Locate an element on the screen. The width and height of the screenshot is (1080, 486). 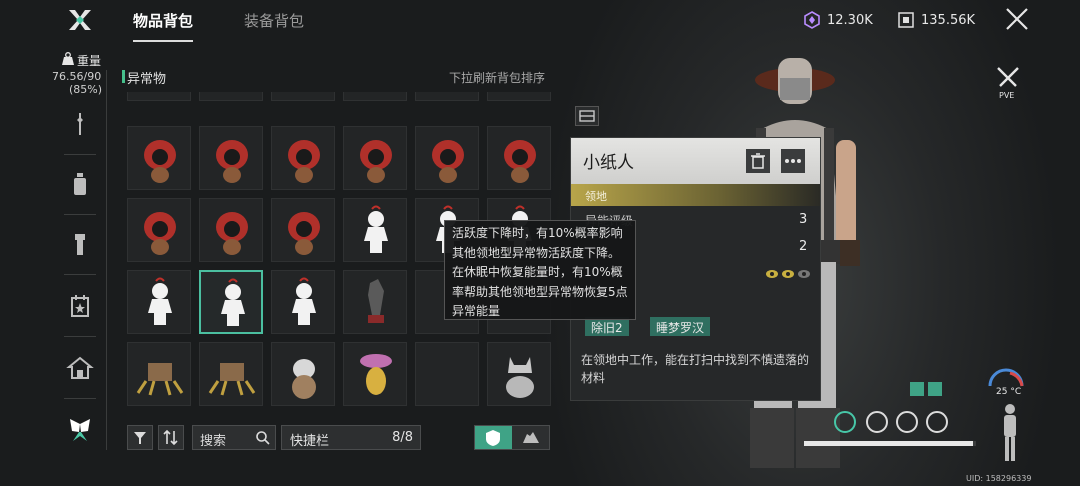
mushroom-creature-icon is located at coordinates (376, 374).